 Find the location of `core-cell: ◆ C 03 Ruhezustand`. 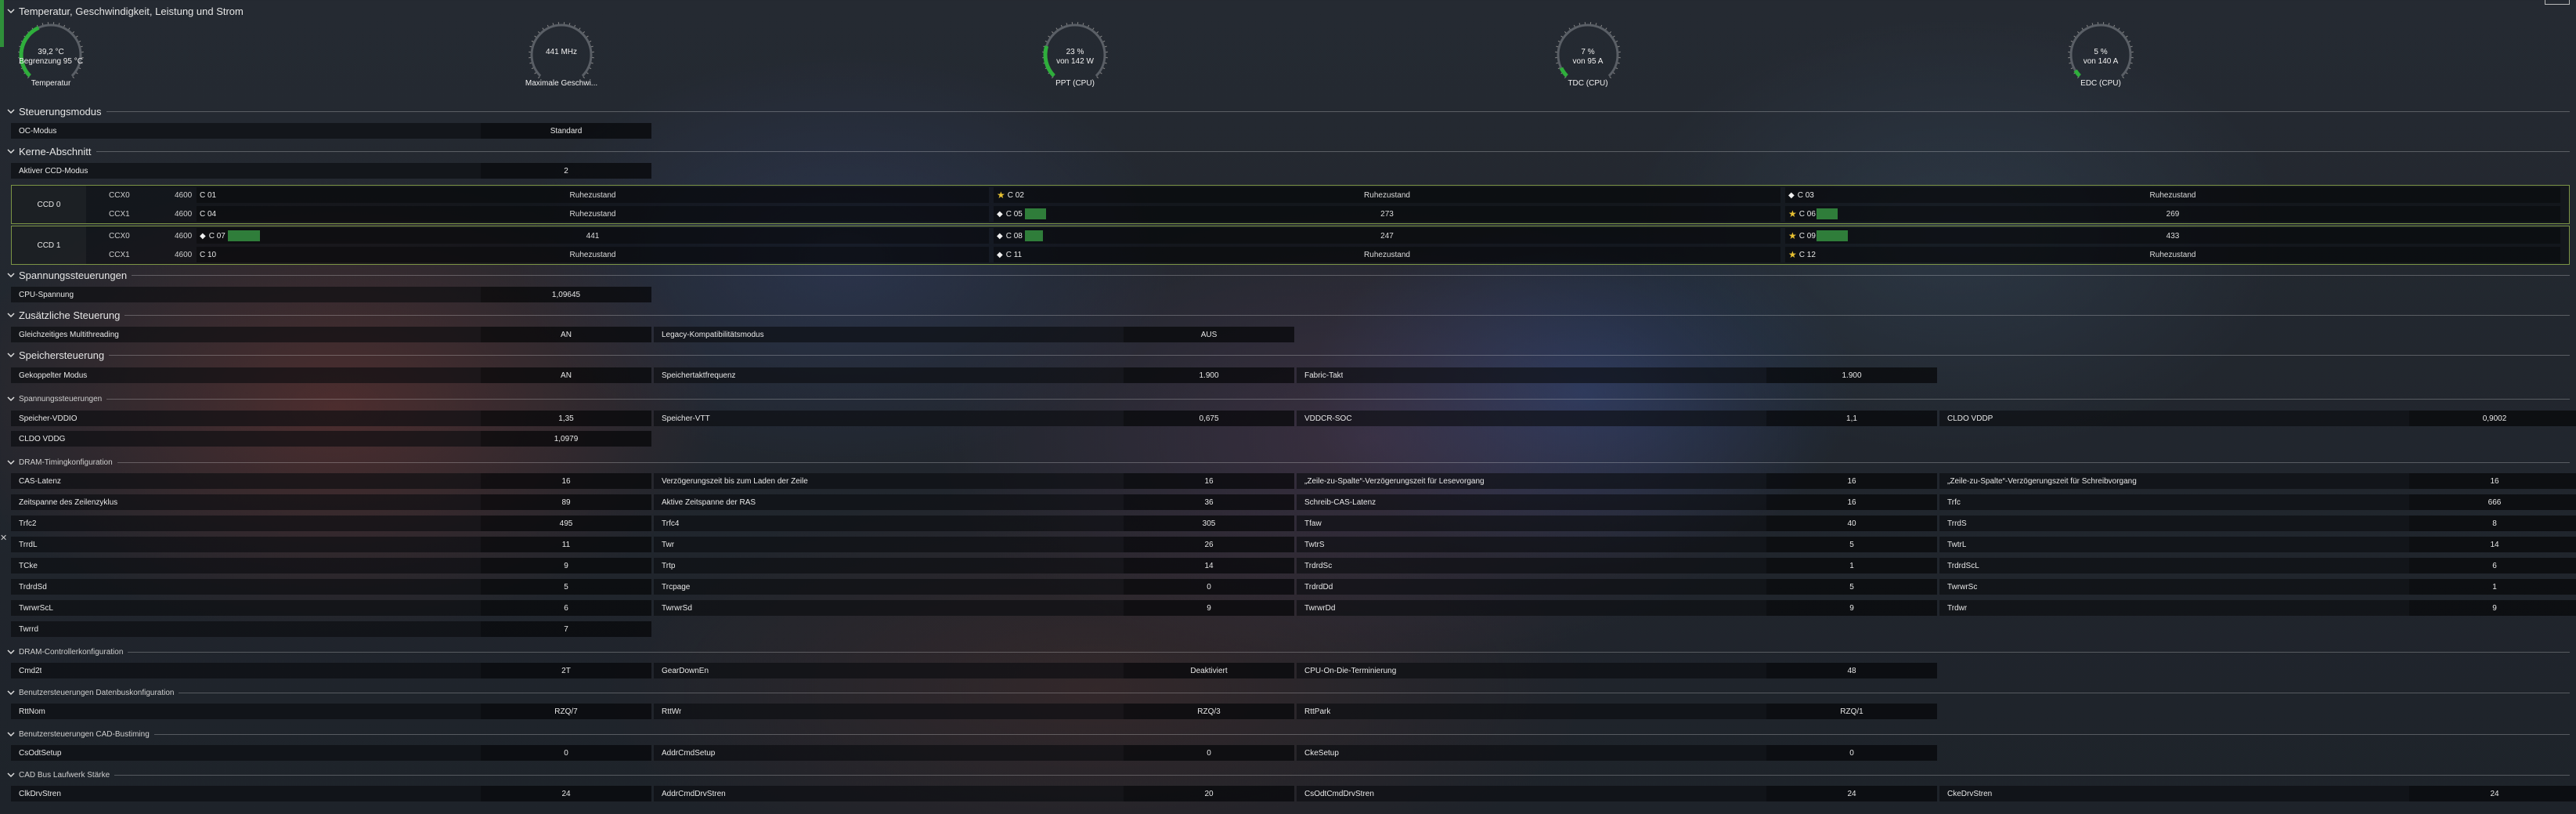

core-cell: ◆ C 03 Ruhezustand is located at coordinates (2172, 195).